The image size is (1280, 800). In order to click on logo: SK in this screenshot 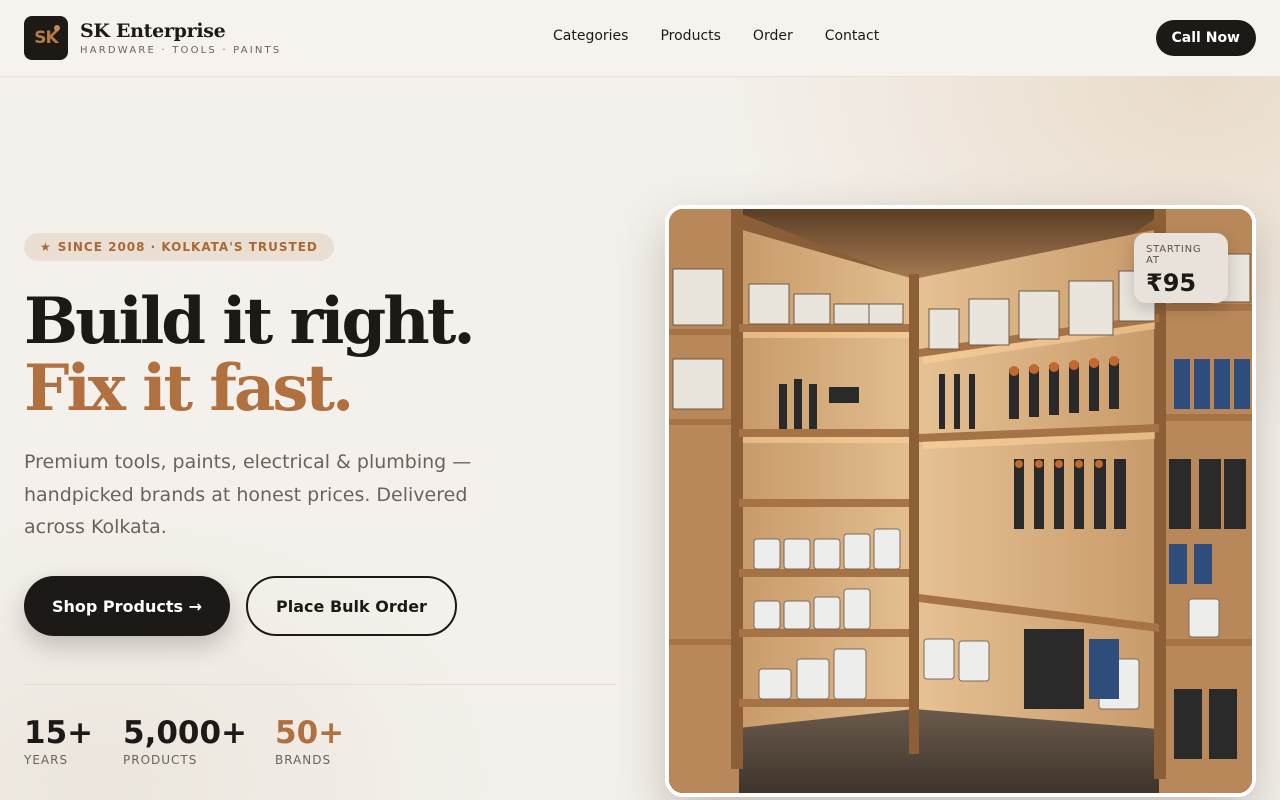, I will do `click(46, 38)`.